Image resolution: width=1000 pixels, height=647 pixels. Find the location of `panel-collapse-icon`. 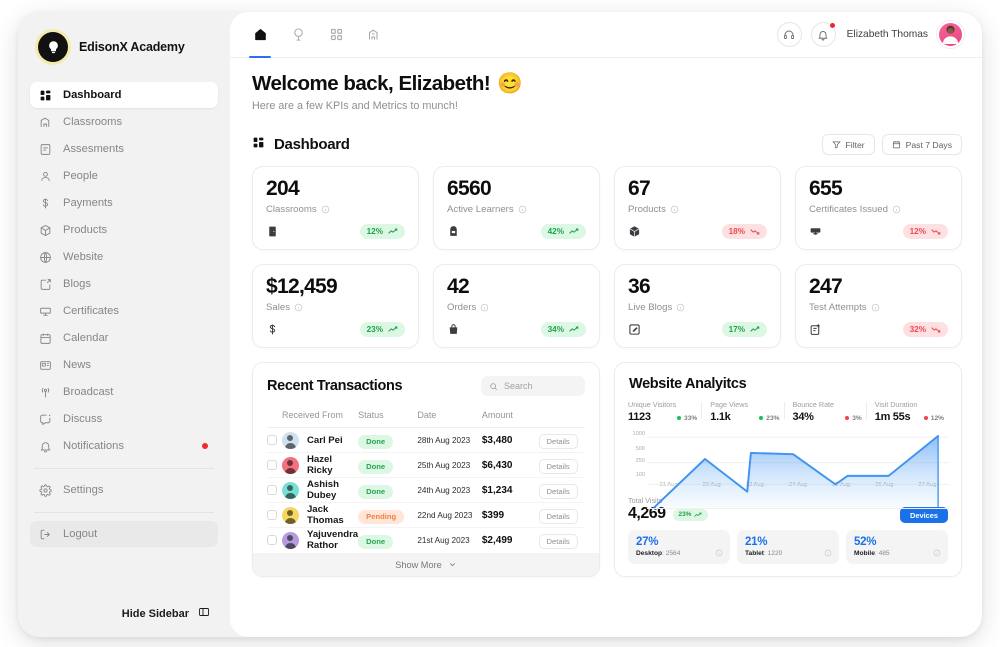

panel-collapse-icon is located at coordinates (204, 613).